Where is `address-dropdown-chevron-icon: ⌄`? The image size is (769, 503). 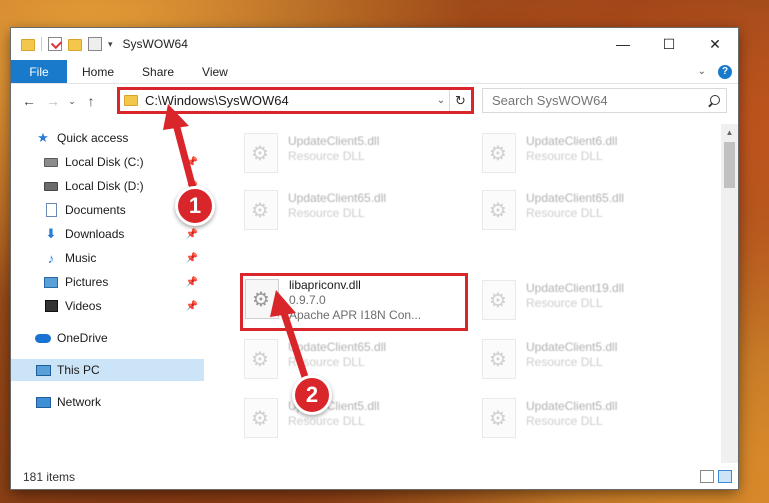
address-dropdown-chevron-icon: ⌄ is located at coordinates (441, 100).